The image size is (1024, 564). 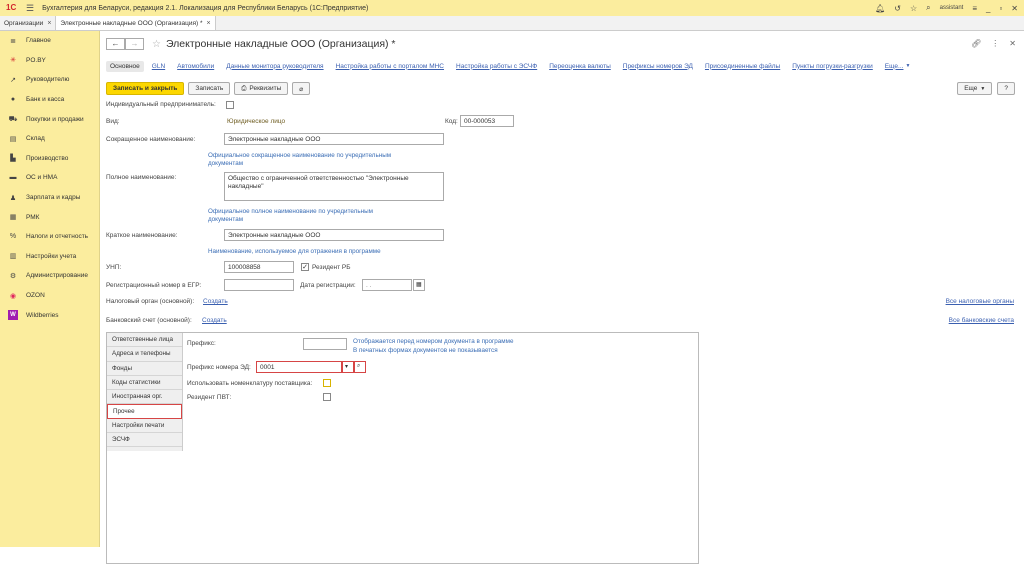 I want to click on toolbar: Записать и закрыть Записать ⎙ Реквизиты ⌀, so click(x=208, y=88).